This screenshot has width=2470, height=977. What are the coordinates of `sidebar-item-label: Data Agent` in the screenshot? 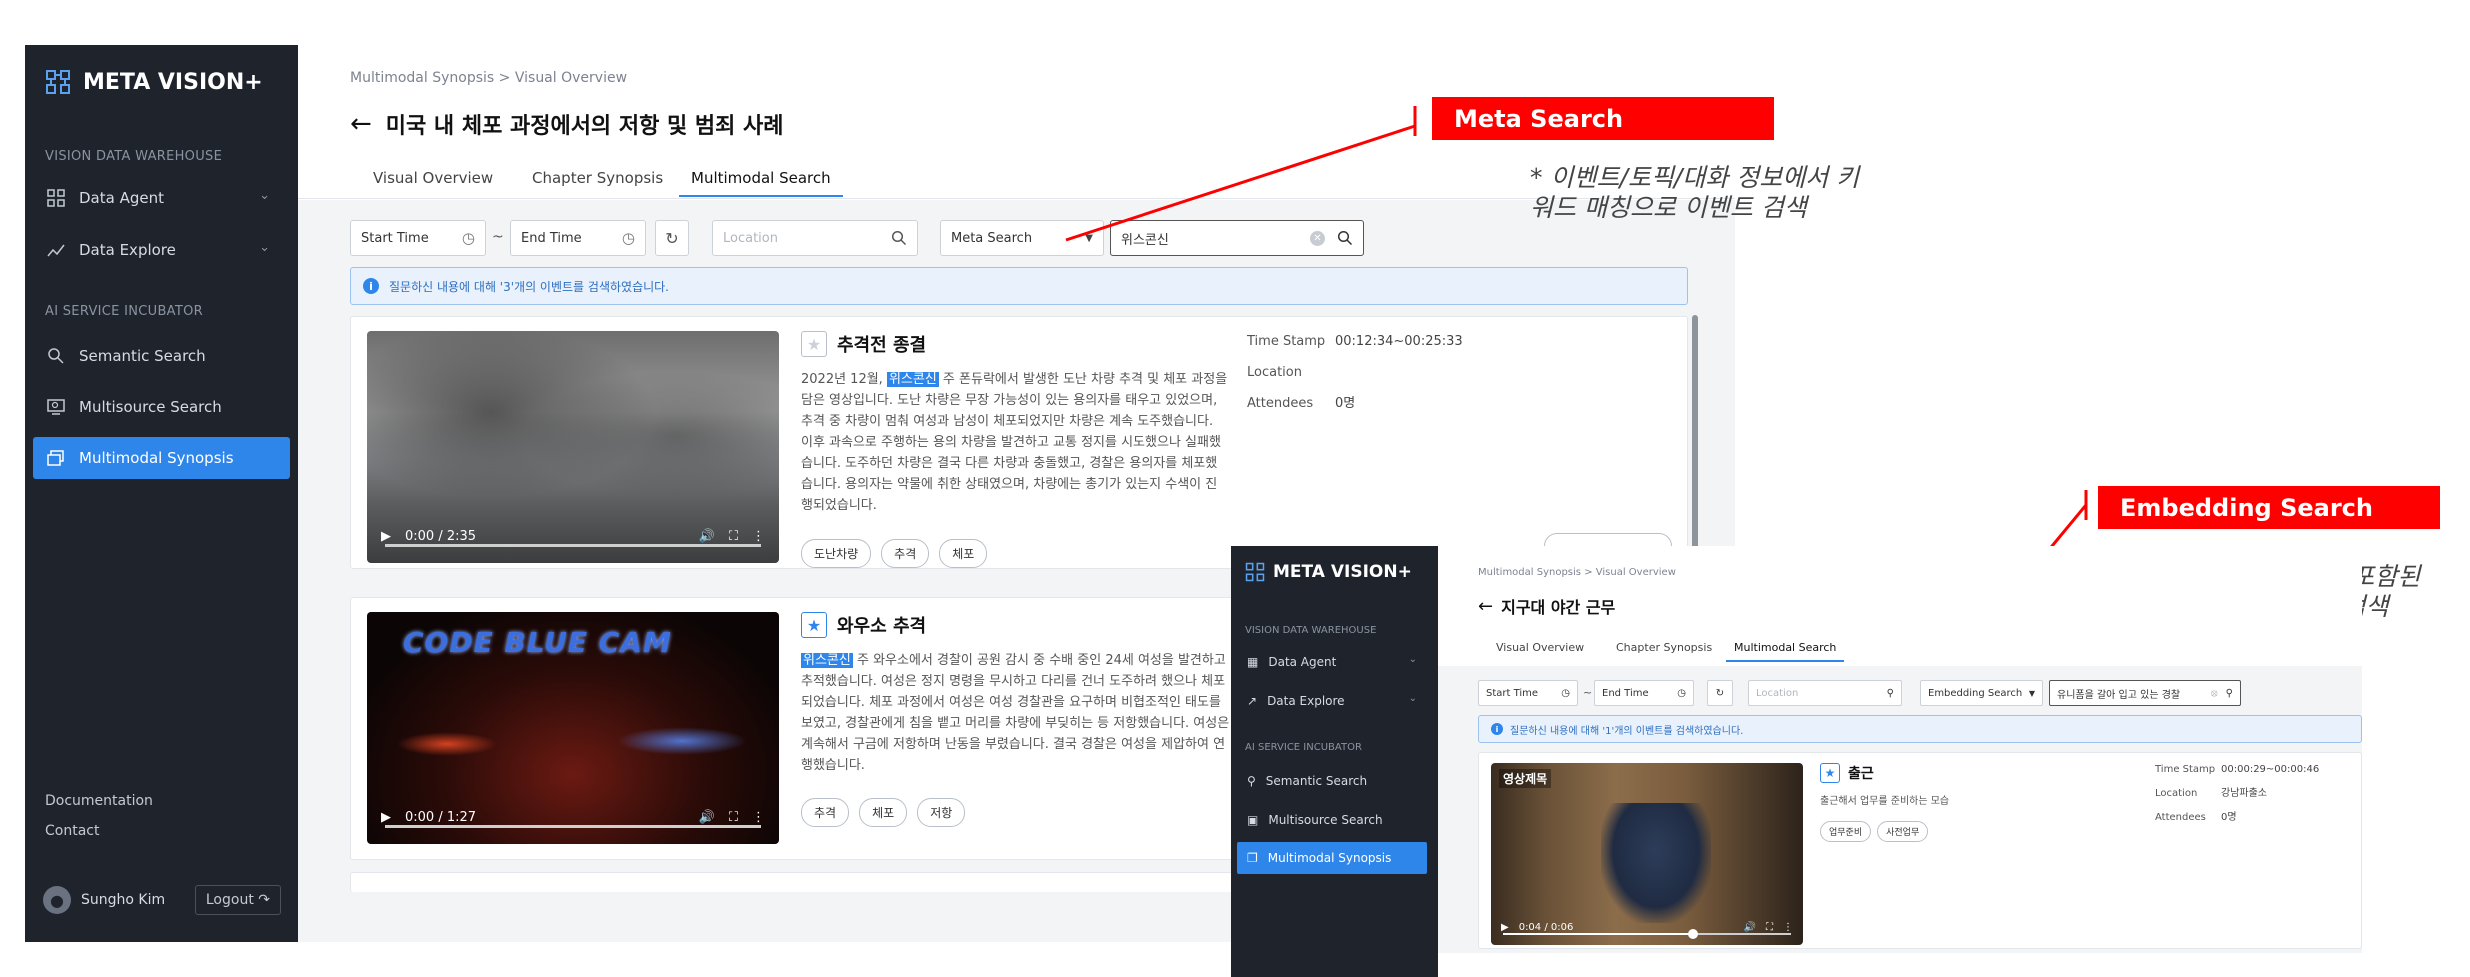 It's located at (1302, 662).